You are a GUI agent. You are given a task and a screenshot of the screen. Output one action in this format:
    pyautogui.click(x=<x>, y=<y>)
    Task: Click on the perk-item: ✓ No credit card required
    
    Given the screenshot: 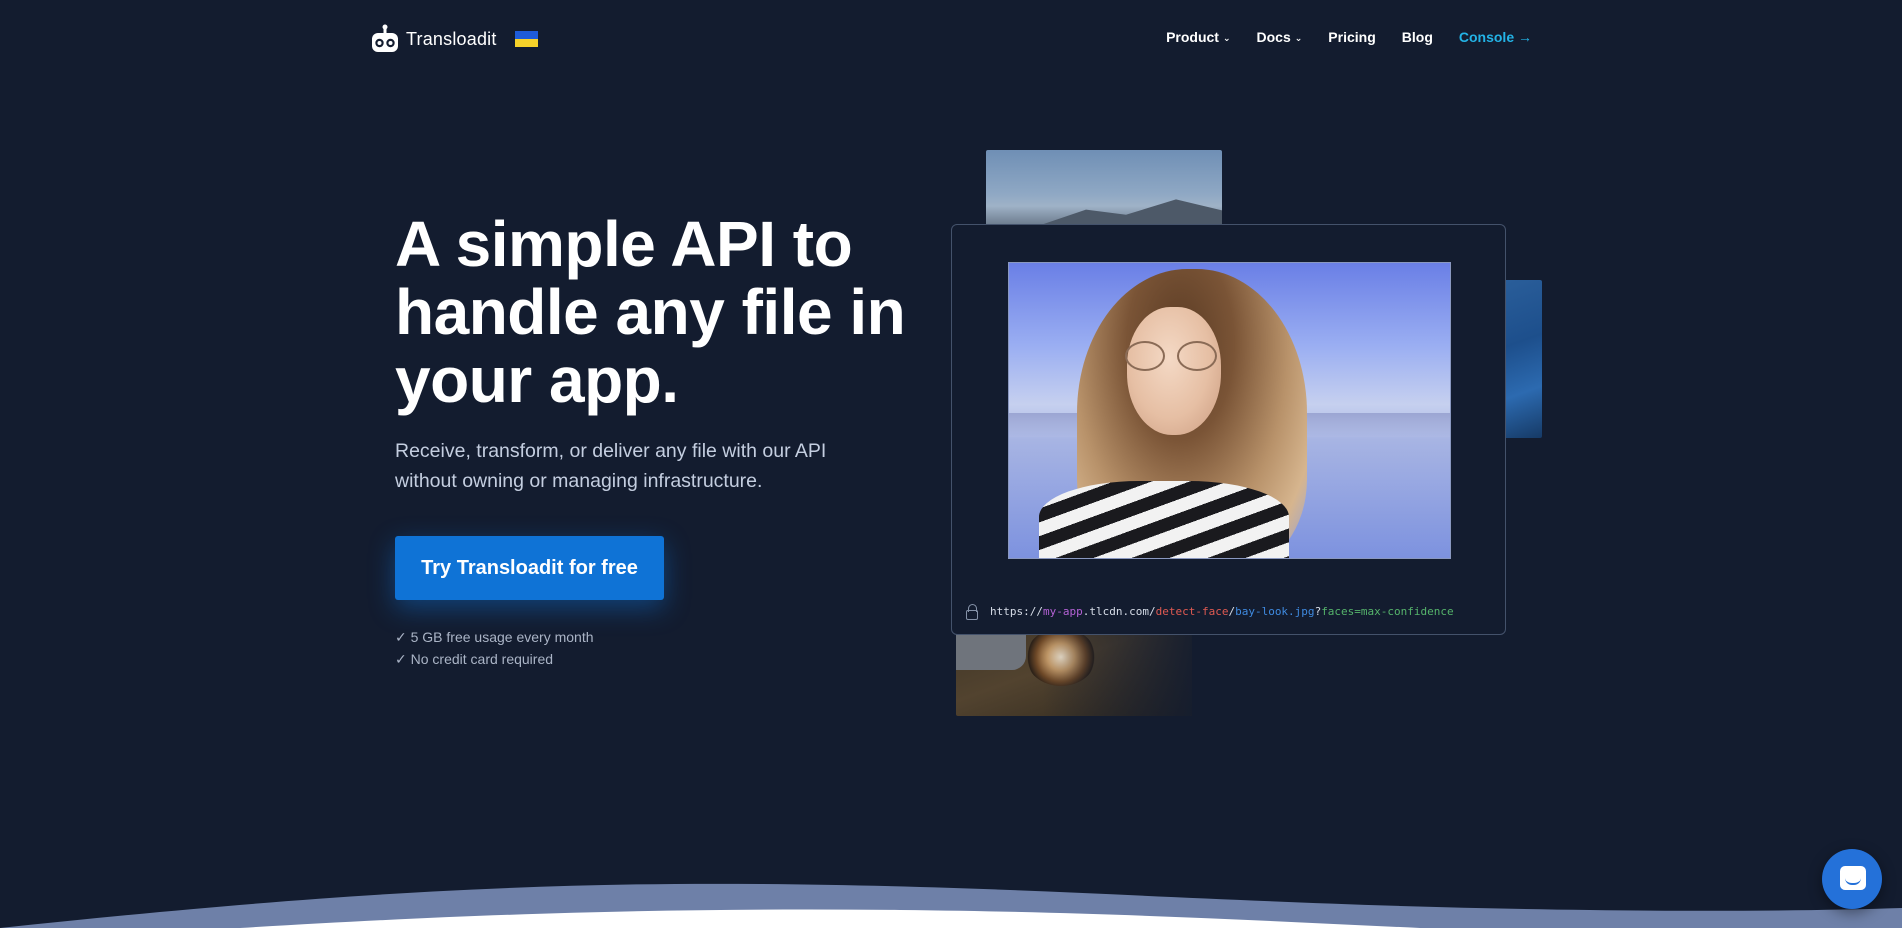 What is the action you would take?
    pyautogui.click(x=474, y=659)
    